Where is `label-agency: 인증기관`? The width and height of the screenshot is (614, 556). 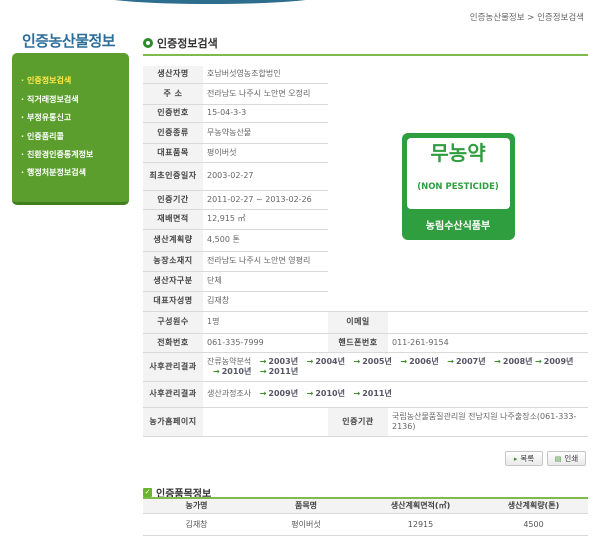 label-agency: 인증기관 is located at coordinates (358, 422).